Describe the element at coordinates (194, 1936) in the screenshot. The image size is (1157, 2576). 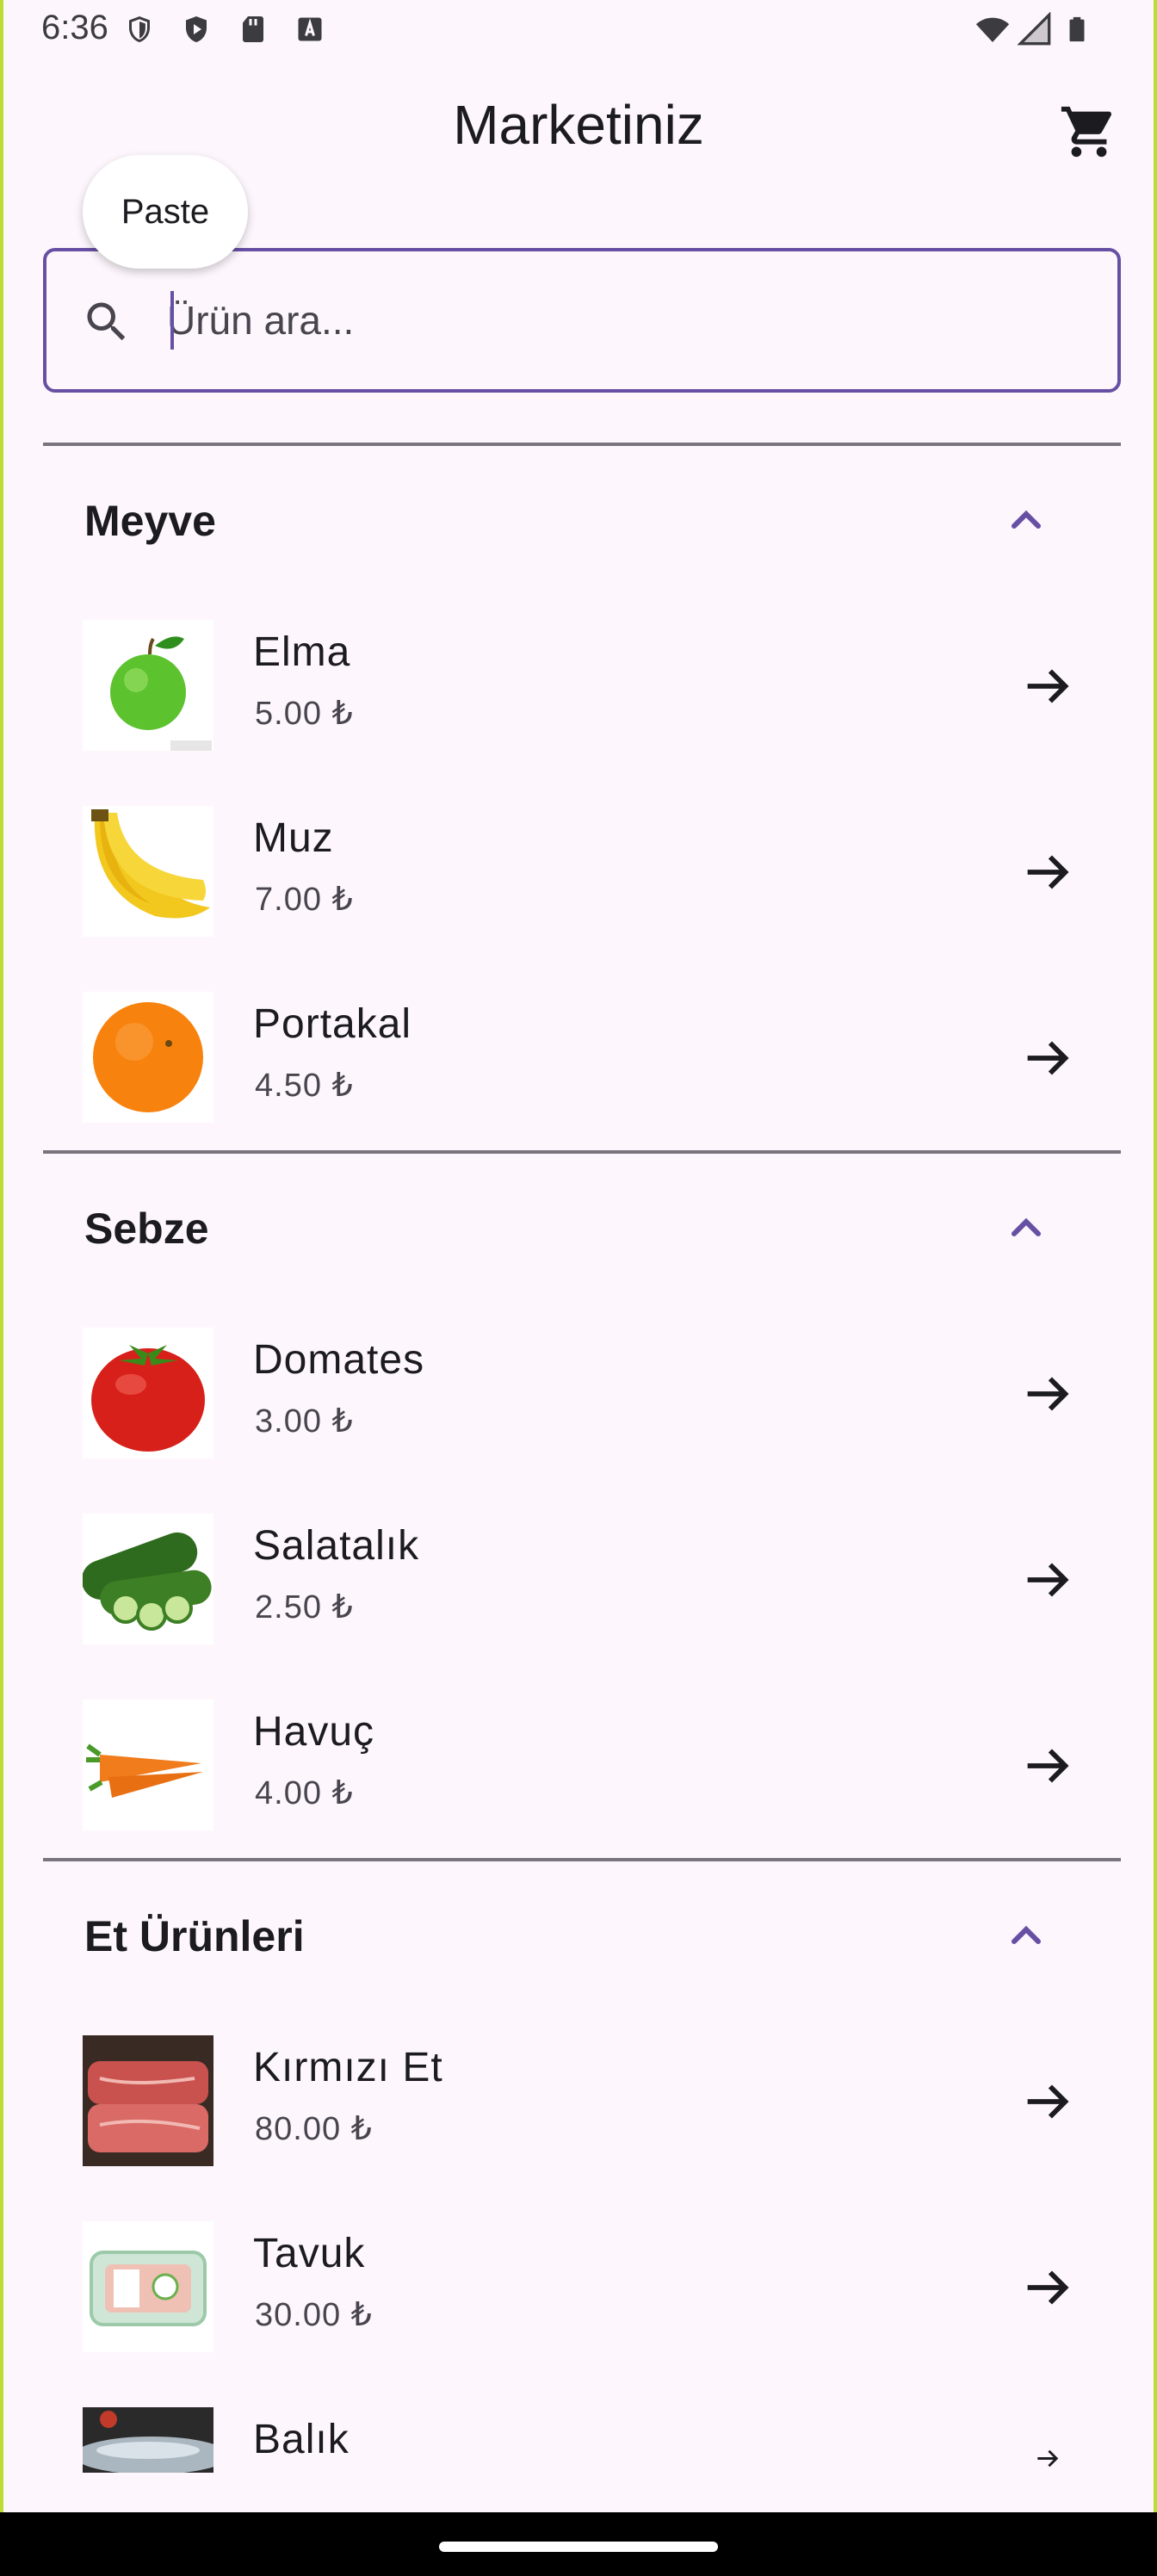
I see `category-title-et-urunleri: Et Ürünleri` at that location.